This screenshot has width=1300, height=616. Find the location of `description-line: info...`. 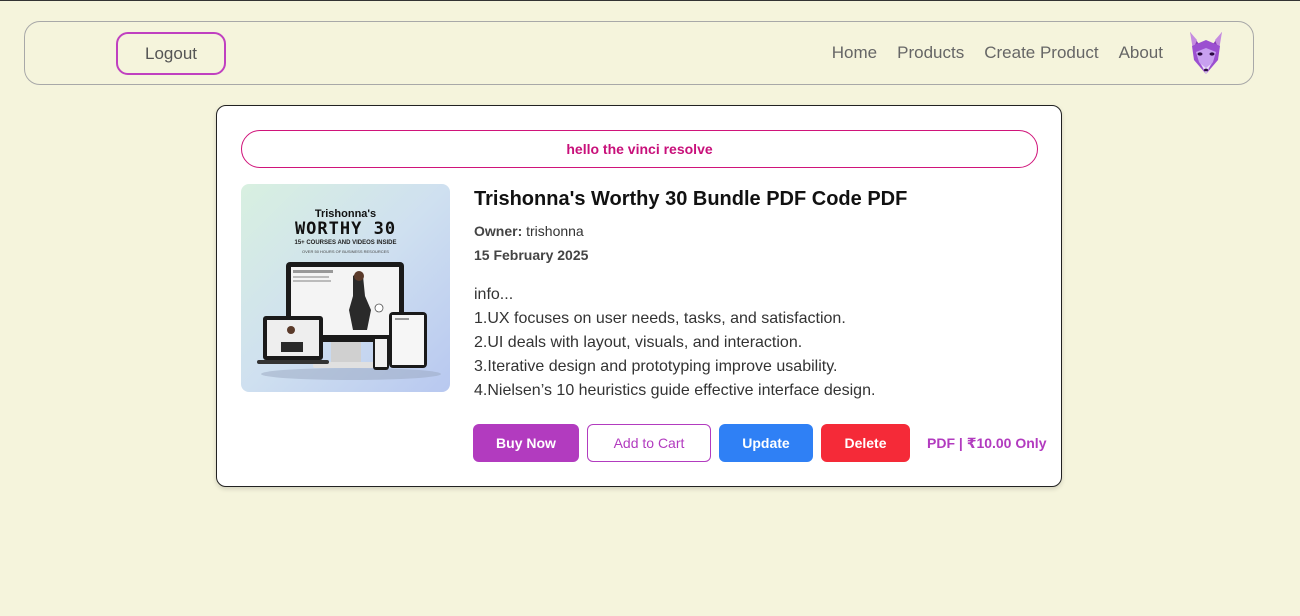

description-line: info... is located at coordinates (494, 294).